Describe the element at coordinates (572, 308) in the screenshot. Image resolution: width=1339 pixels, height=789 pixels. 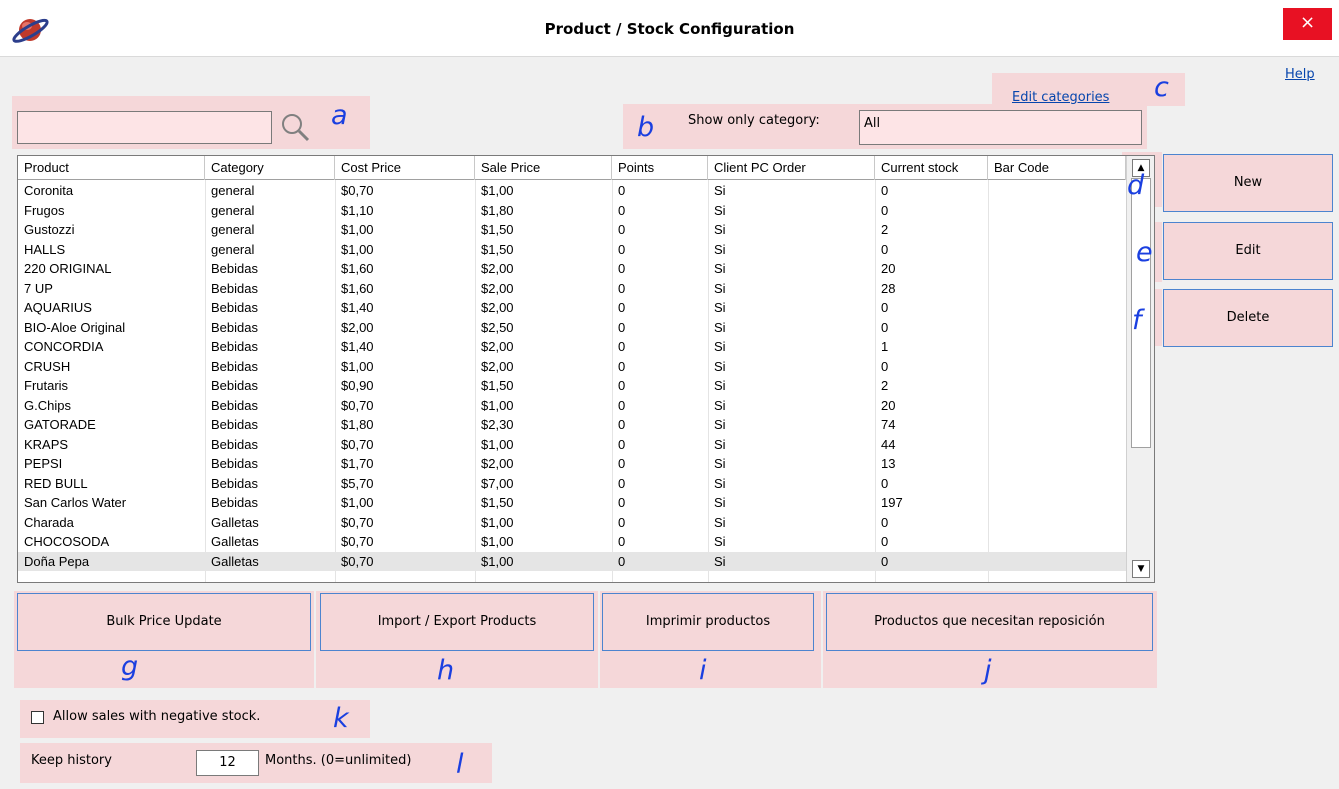
I see `table-row: AQUARIUS Bebidas $1,40 $2,00 0 Si 0` at that location.